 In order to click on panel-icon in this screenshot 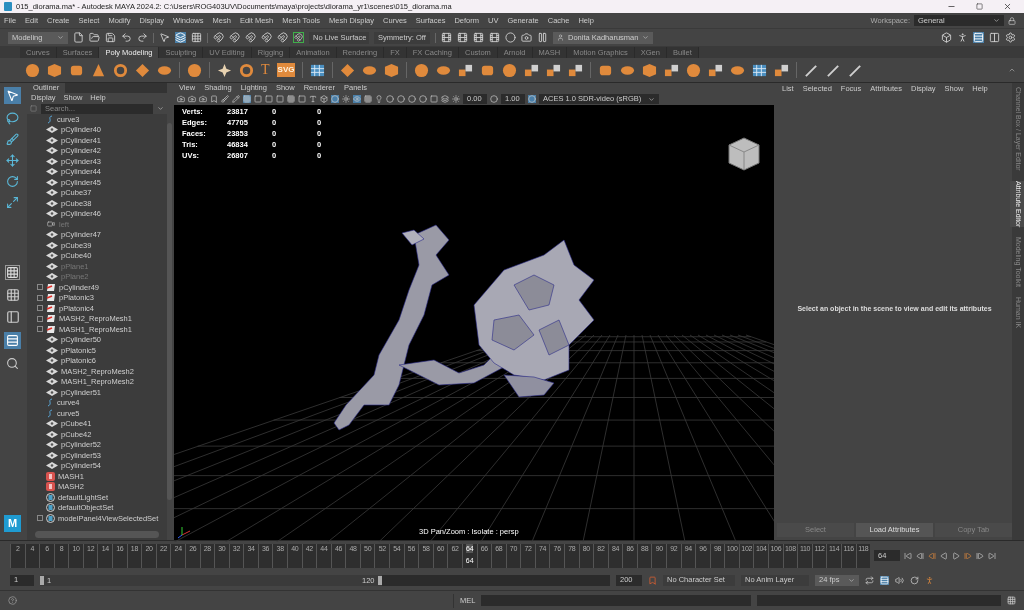, I will do `click(994, 37)`.